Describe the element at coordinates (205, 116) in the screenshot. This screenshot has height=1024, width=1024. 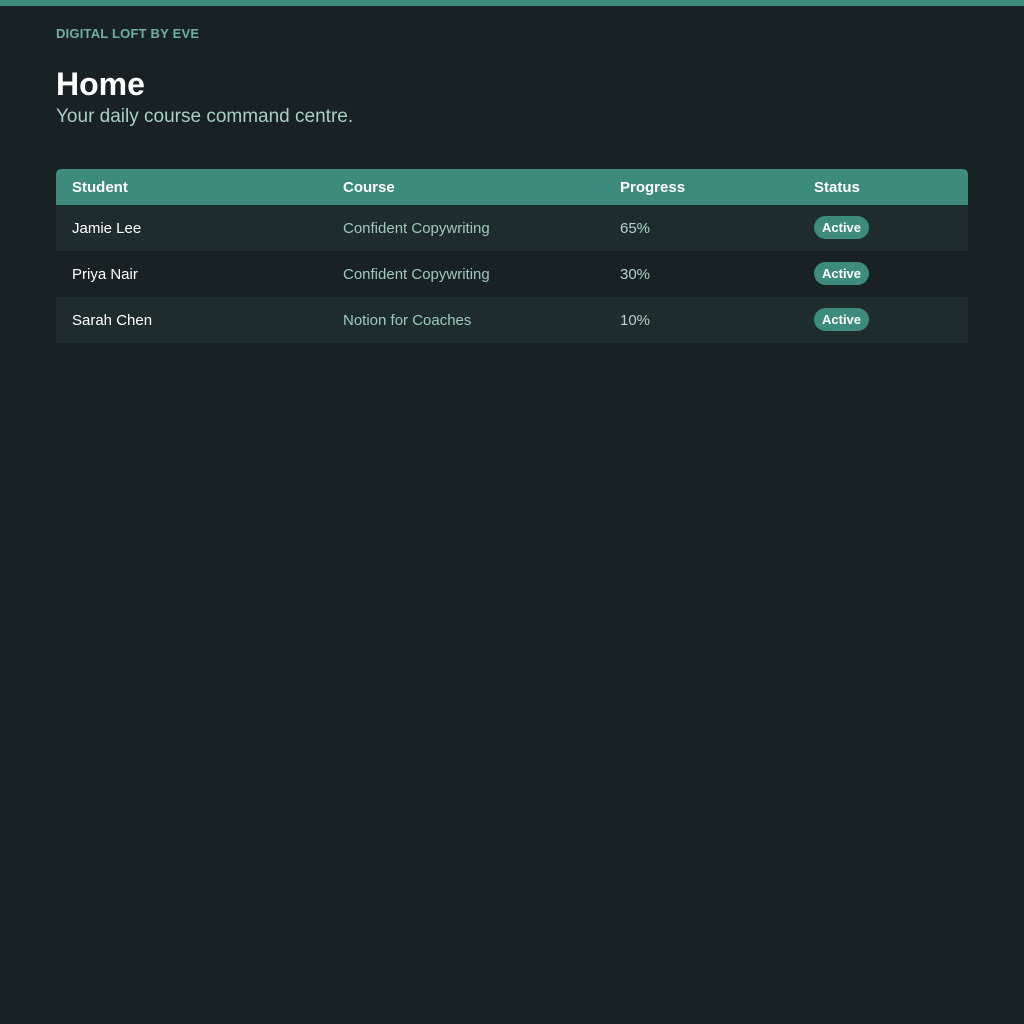
I see `page-subtitle: Your daily course command centre.` at that location.